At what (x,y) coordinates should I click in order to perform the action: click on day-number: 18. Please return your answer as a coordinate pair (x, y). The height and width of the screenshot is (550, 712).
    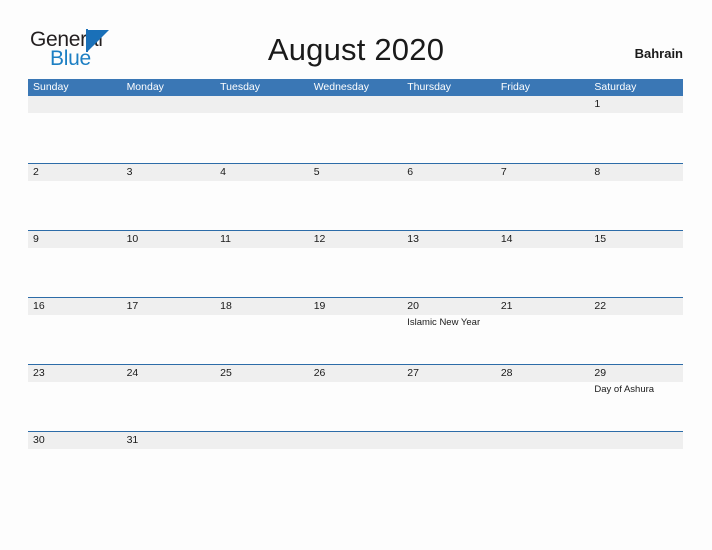
    Looking at the image, I should click on (226, 306).